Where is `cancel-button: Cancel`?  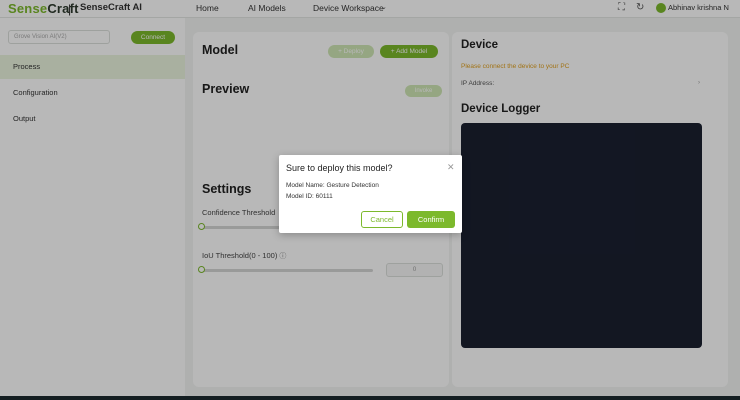
cancel-button: Cancel is located at coordinates (382, 219).